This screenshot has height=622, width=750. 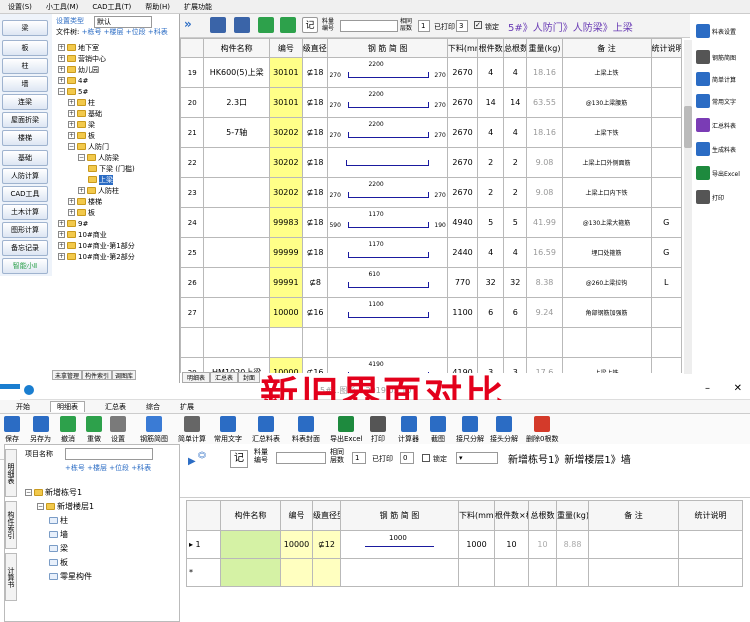 What do you see at coordinates (491, 162) in the screenshot?
I see `old-table-cell: 2` at bounding box center [491, 162].